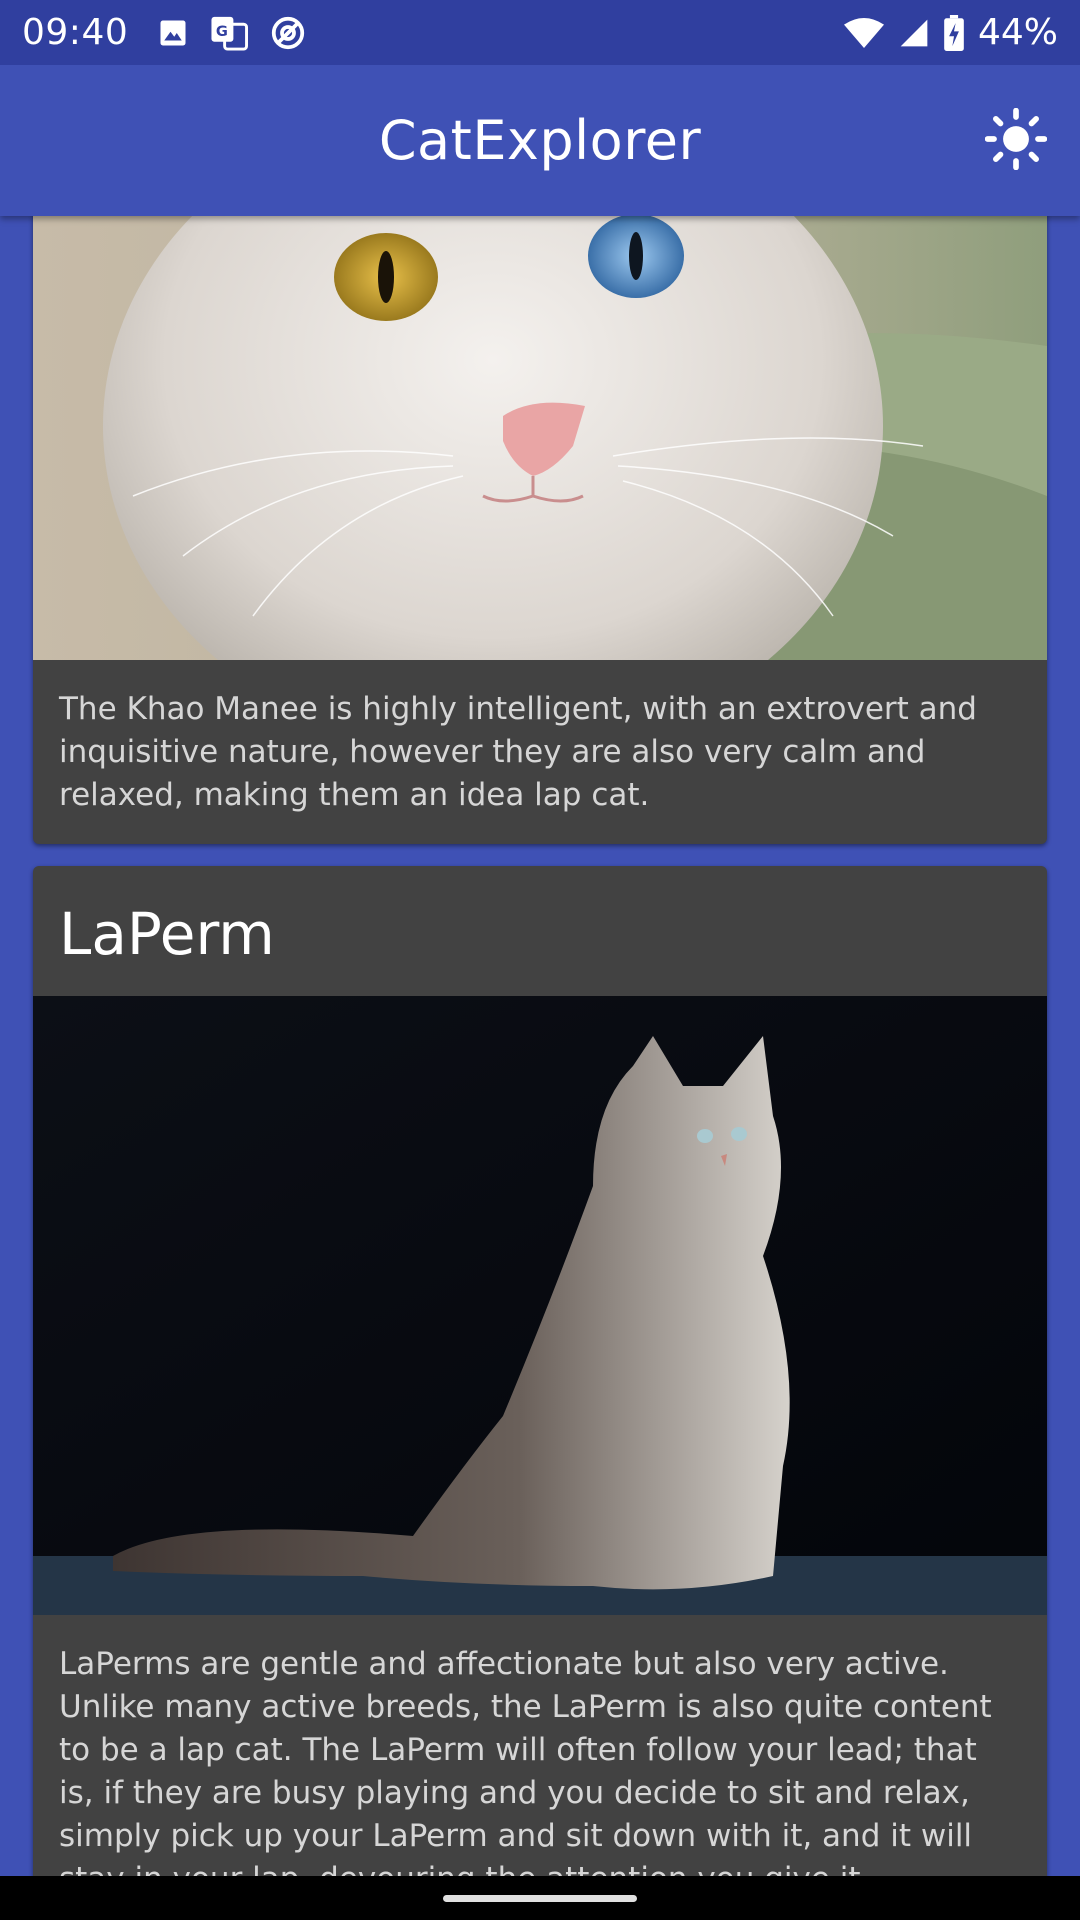 Image resolution: width=1080 pixels, height=1920 pixels. I want to click on at-sign-icon, so click(288, 33).